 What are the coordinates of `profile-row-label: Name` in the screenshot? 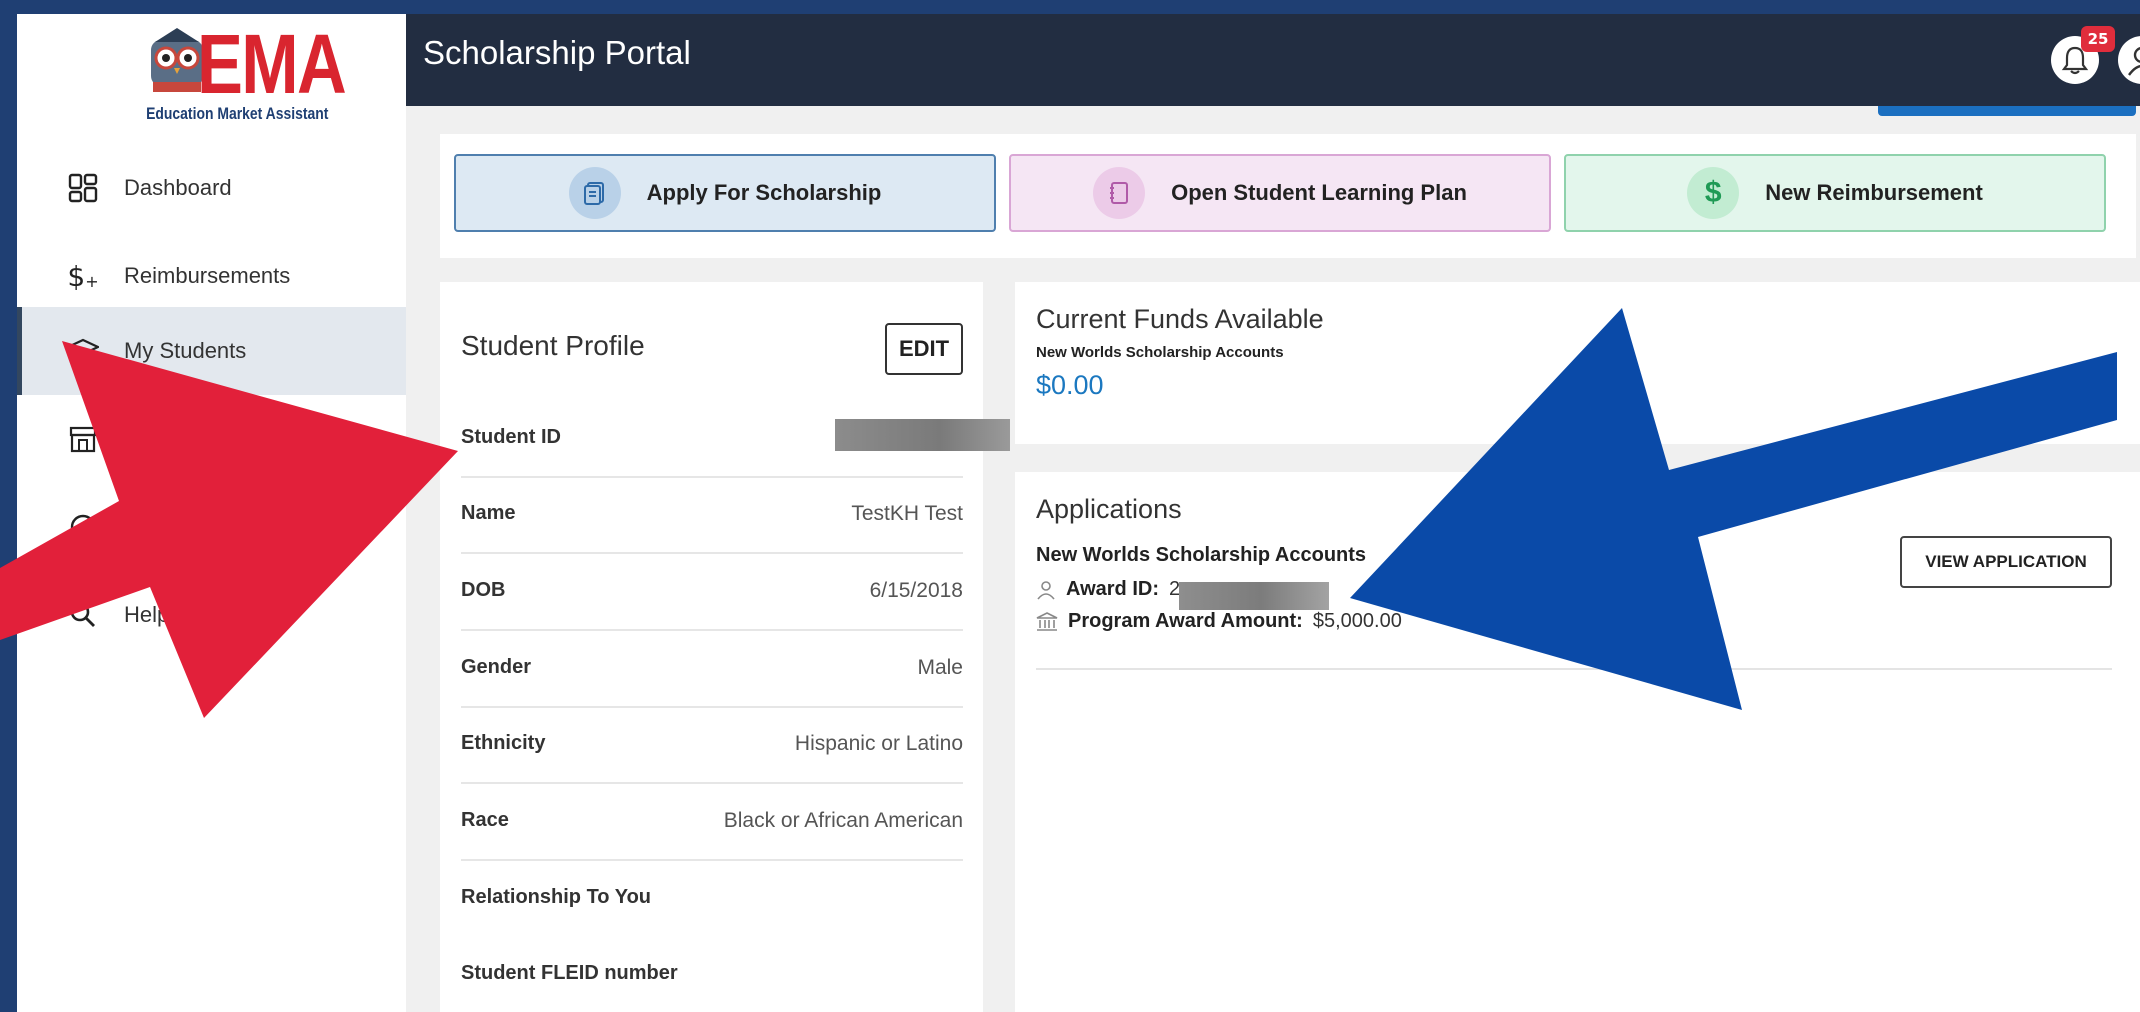 It's located at (488, 513).